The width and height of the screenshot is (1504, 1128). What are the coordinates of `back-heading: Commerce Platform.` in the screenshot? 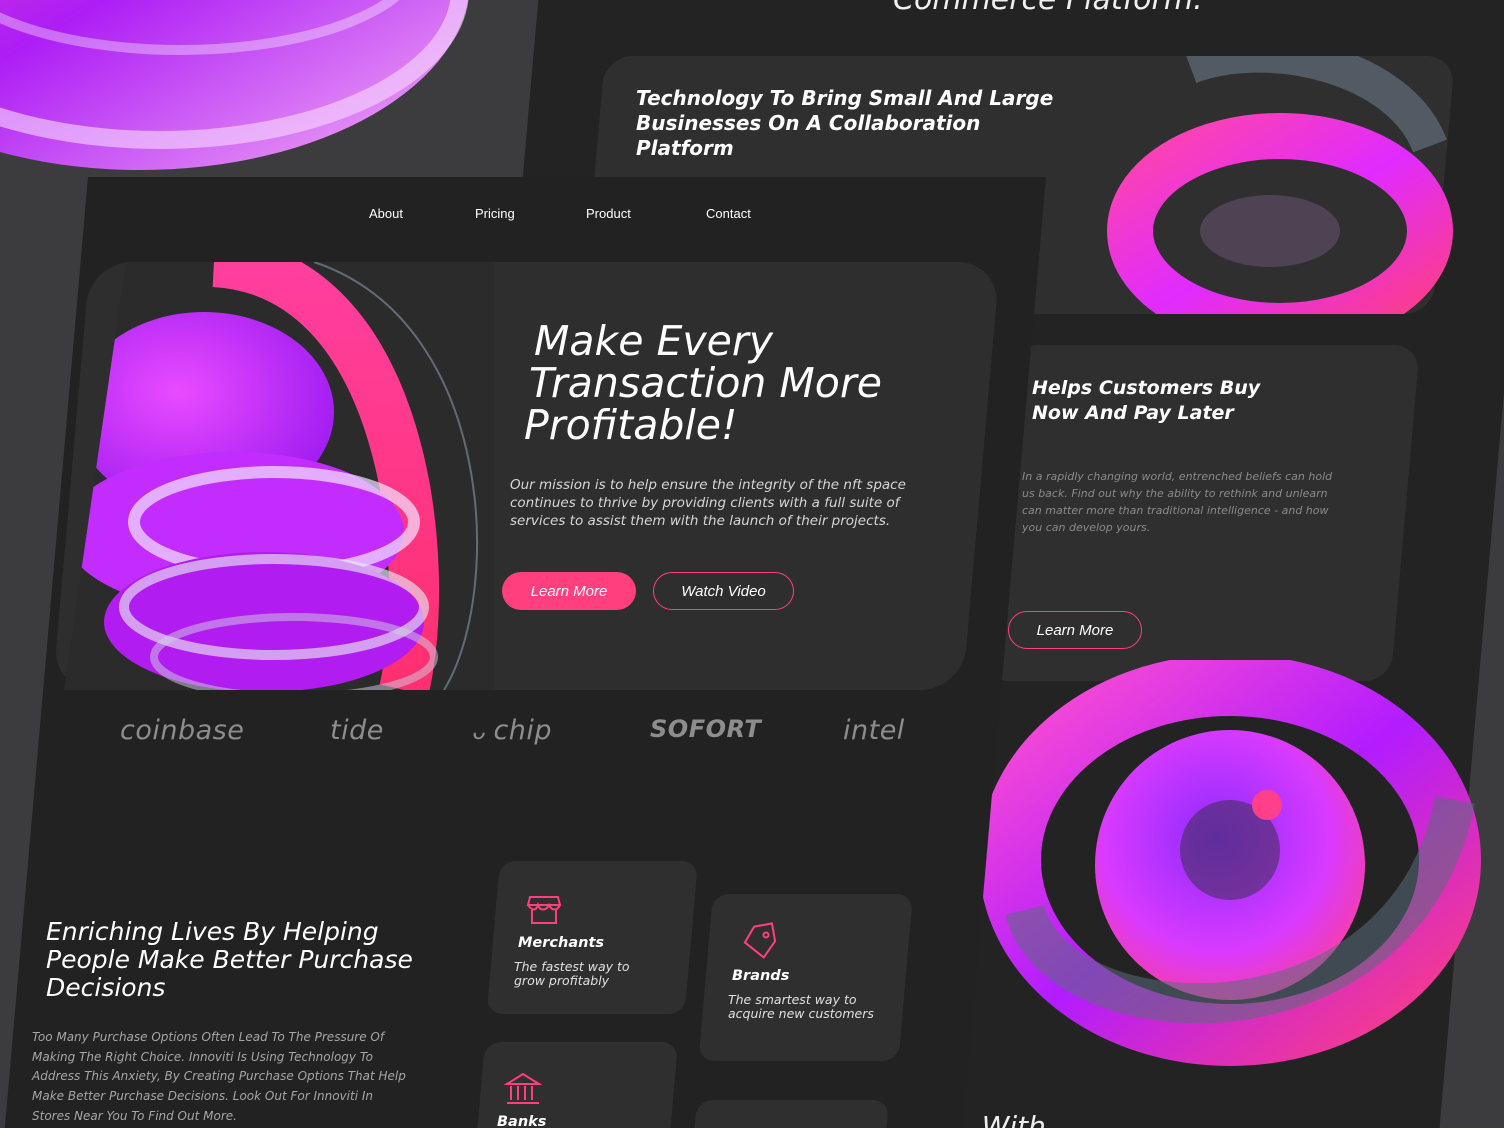 It's located at (1048, 8).